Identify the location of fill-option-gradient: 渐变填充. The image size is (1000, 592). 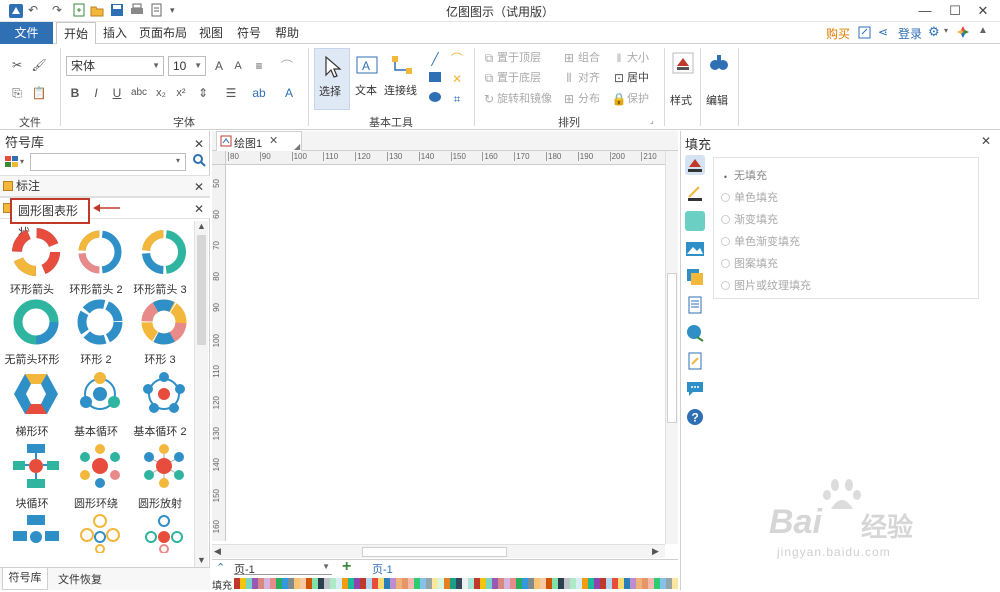
(749, 219).